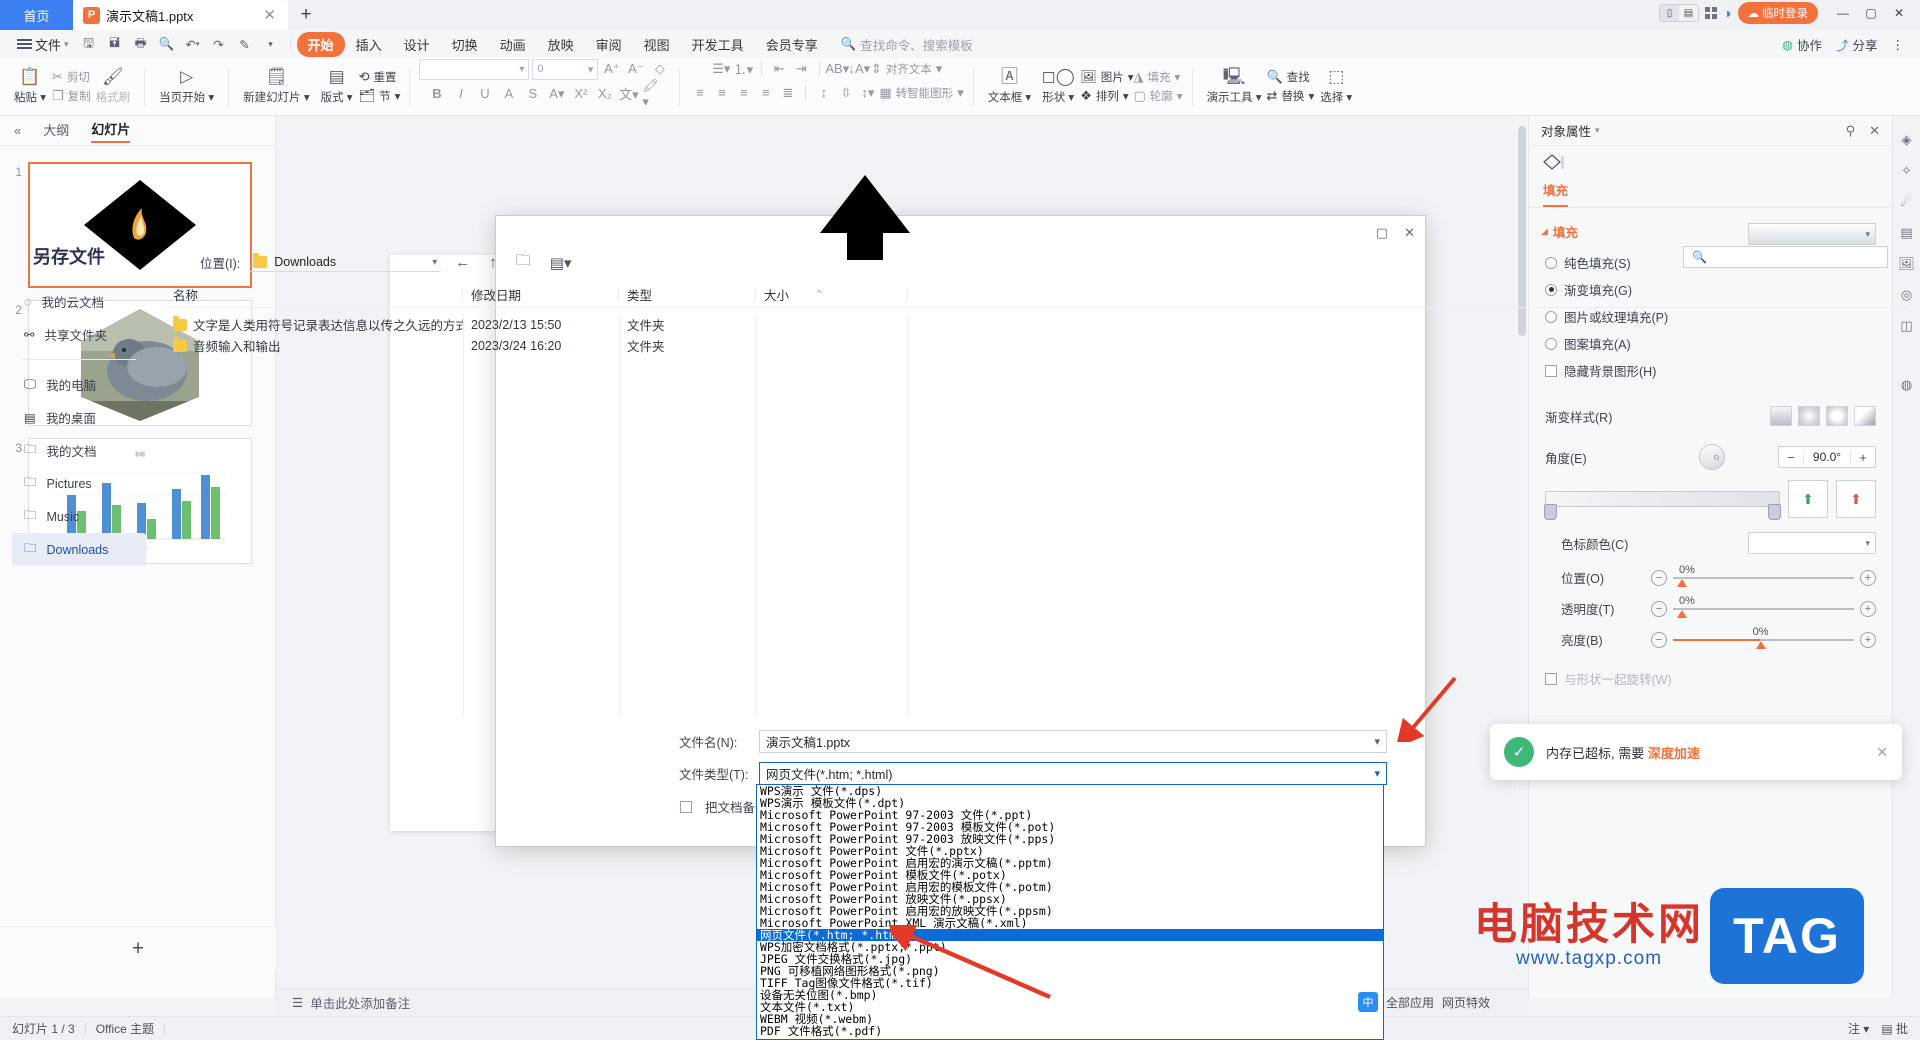 The height and width of the screenshot is (1040, 1920). I want to click on design-ideas-icon: ✧, so click(1906, 171).